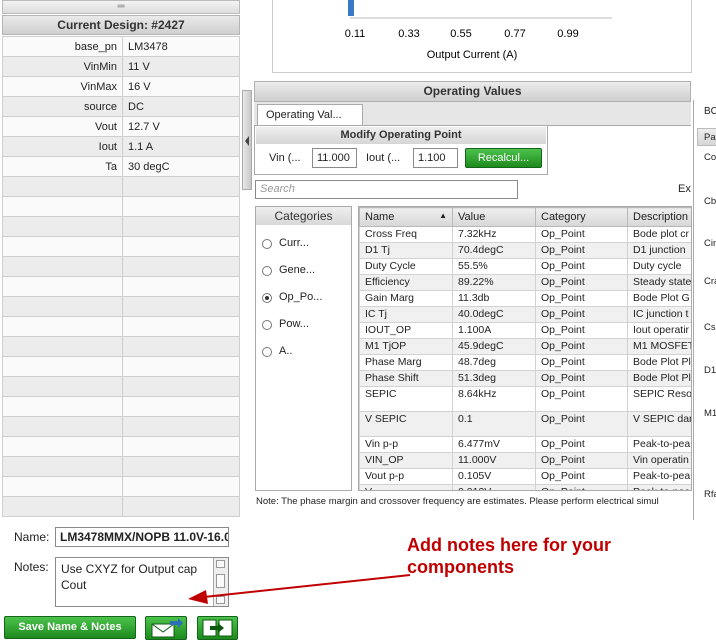  Describe the element at coordinates (494, 314) in the screenshot. I see `cell-value: 40.0degC` at that location.